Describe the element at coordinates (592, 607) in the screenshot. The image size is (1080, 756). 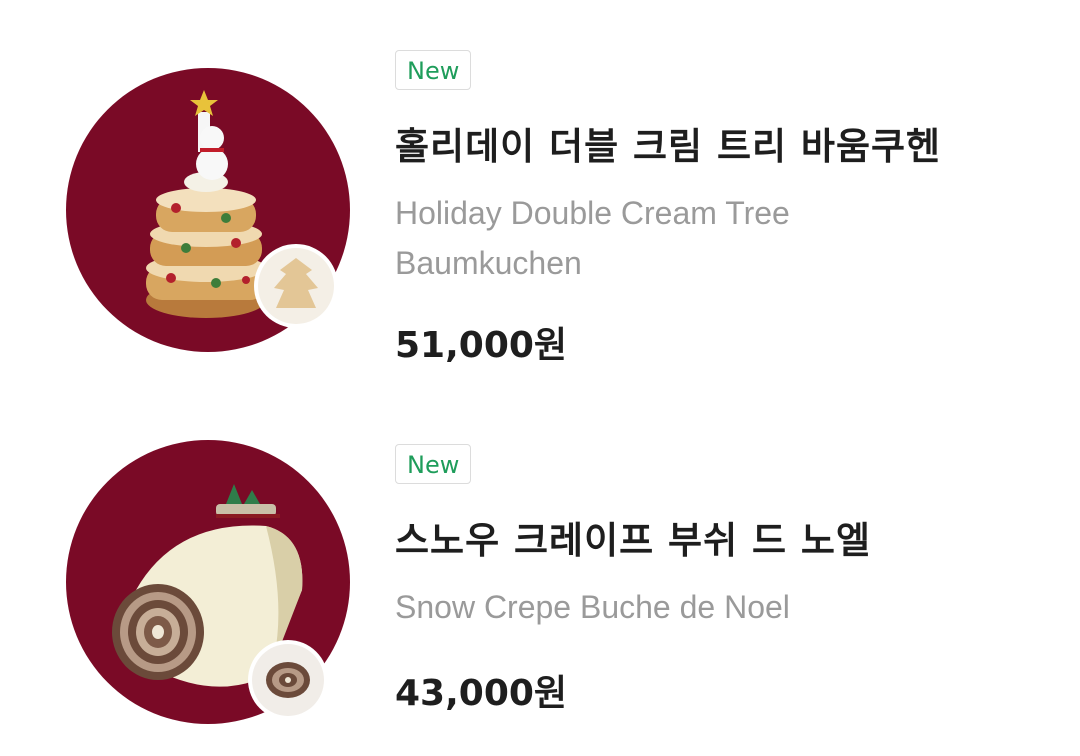
I see `product-name-english: Snow Crepe Buche de Noel` at that location.